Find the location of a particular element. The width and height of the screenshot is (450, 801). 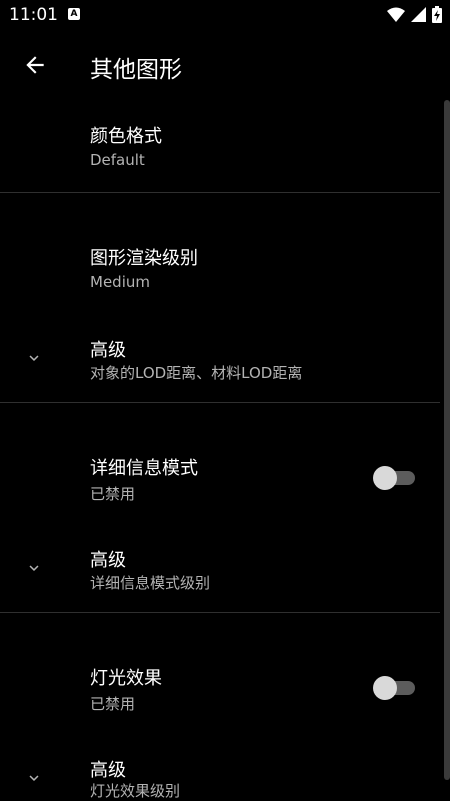

detail-mode-switch is located at coordinates (395, 477).